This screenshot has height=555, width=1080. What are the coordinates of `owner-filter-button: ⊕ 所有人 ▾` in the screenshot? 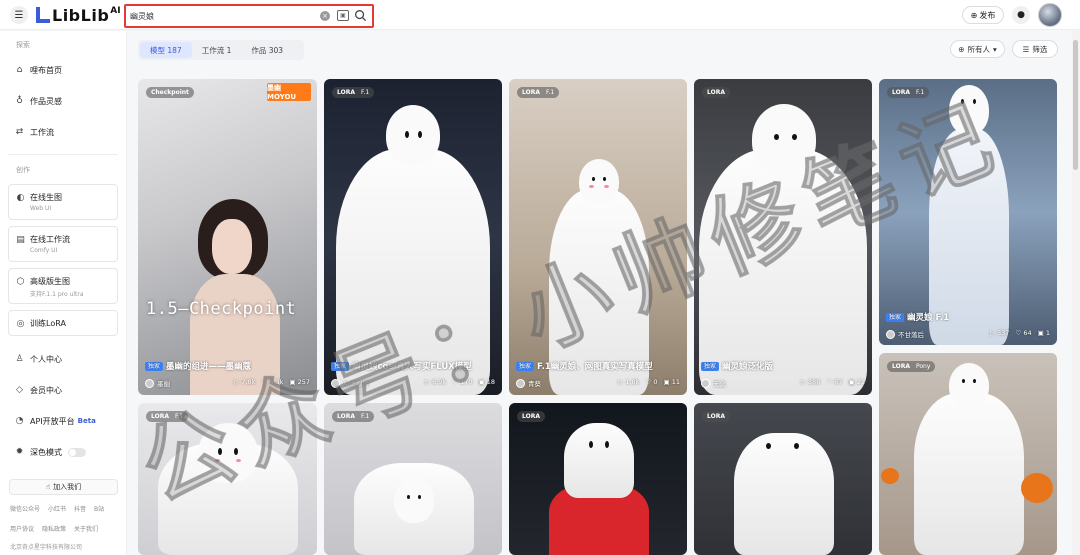 It's located at (977, 49).